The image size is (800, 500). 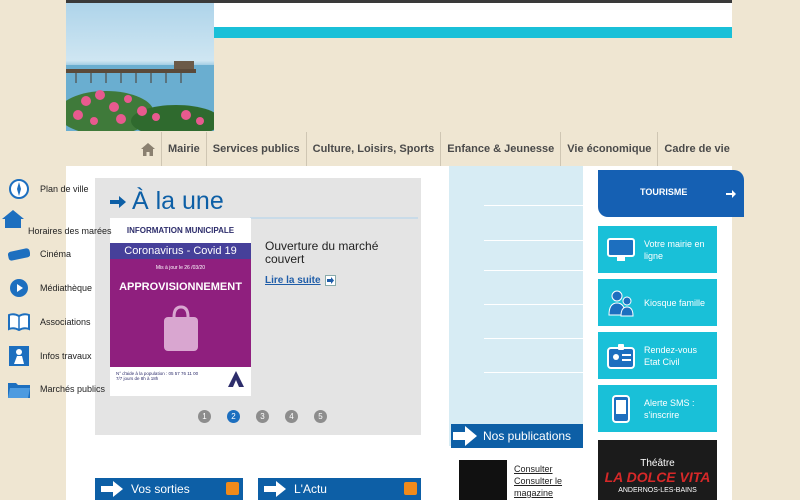 What do you see at coordinates (335, 253) in the screenshot?
I see `news-title: Ouverture du marché couvert` at bounding box center [335, 253].